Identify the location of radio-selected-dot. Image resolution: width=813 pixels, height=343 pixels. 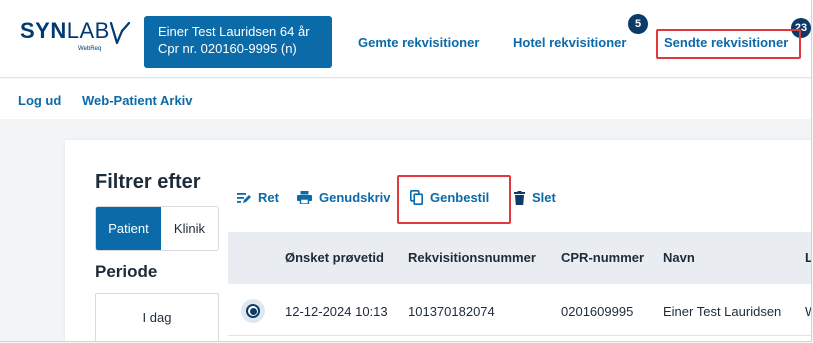
(253, 311).